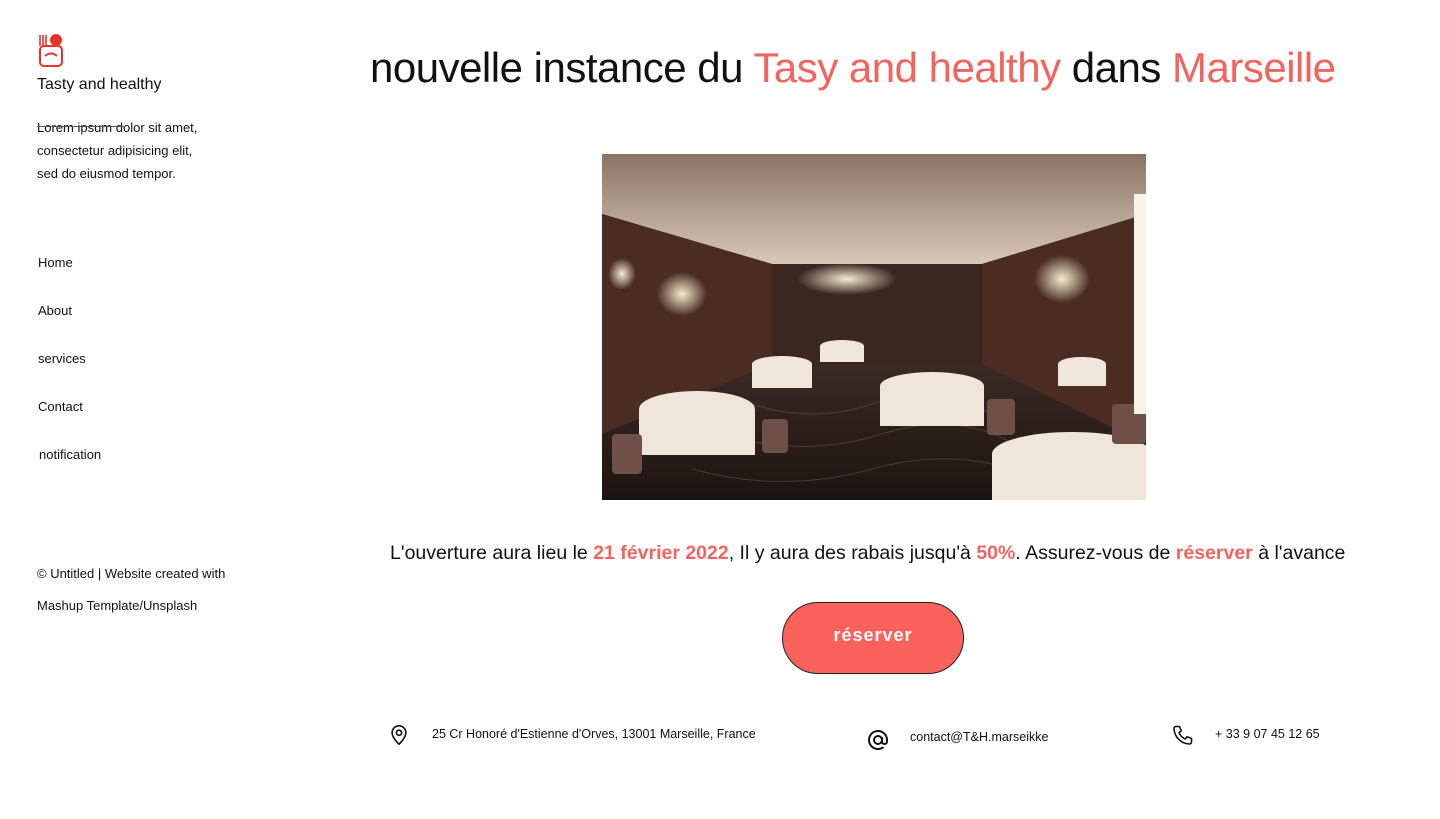 This screenshot has height=819, width=1440. What do you see at coordinates (1254, 67) in the screenshot?
I see `title-accent-city: Marseille` at bounding box center [1254, 67].